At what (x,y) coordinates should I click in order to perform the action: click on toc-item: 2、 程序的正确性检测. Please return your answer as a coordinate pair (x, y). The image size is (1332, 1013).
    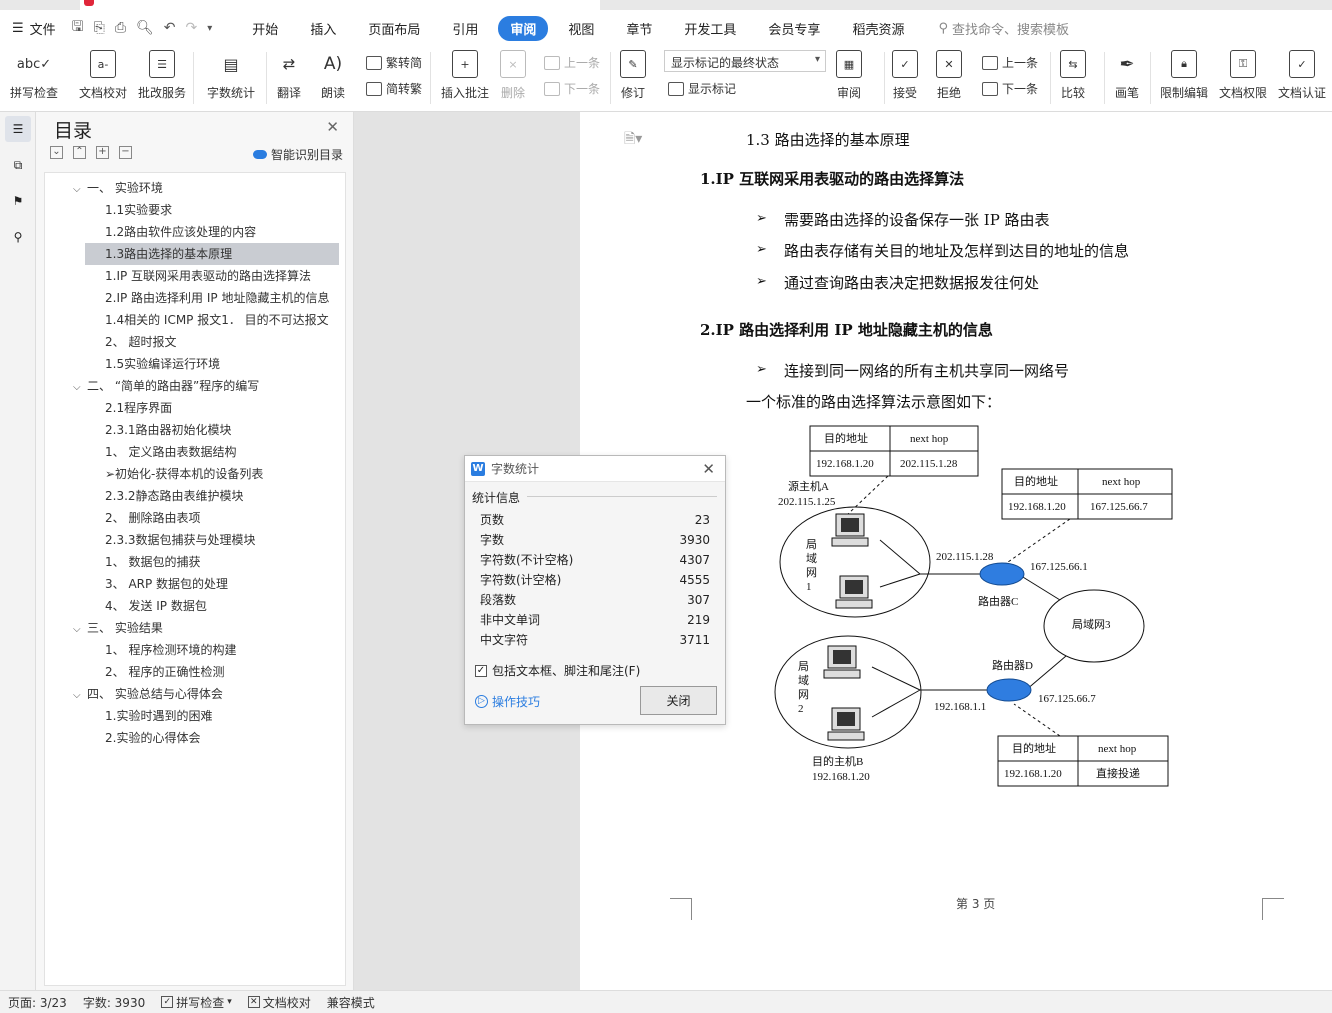
    Looking at the image, I should click on (195, 672).